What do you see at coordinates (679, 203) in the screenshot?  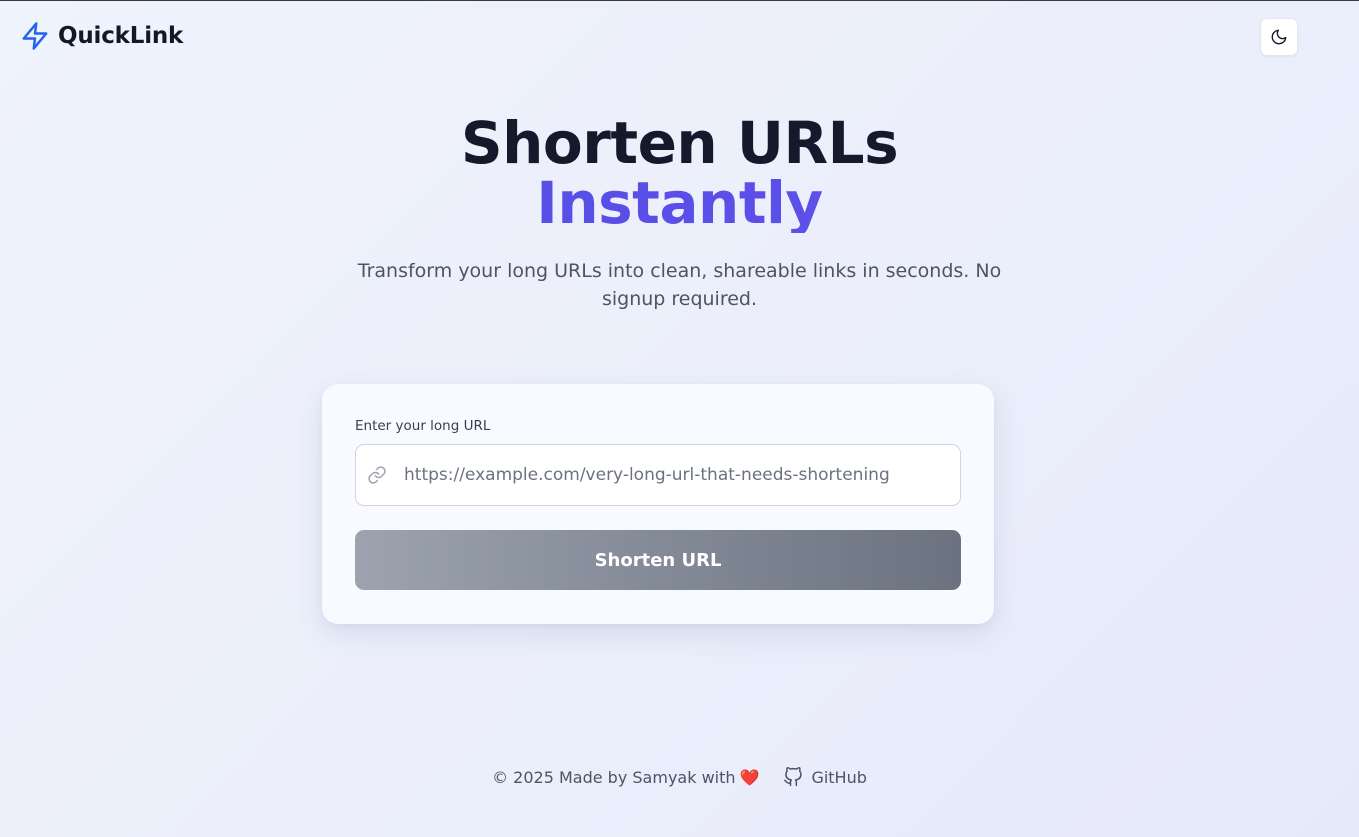 I see `hero-title-accent: Instantly` at bounding box center [679, 203].